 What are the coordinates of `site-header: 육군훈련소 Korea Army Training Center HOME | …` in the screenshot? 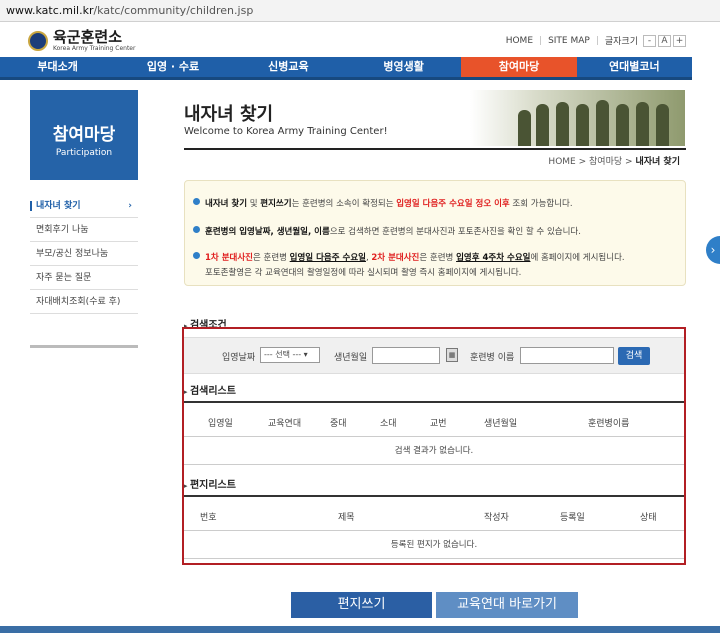 It's located at (350, 39).